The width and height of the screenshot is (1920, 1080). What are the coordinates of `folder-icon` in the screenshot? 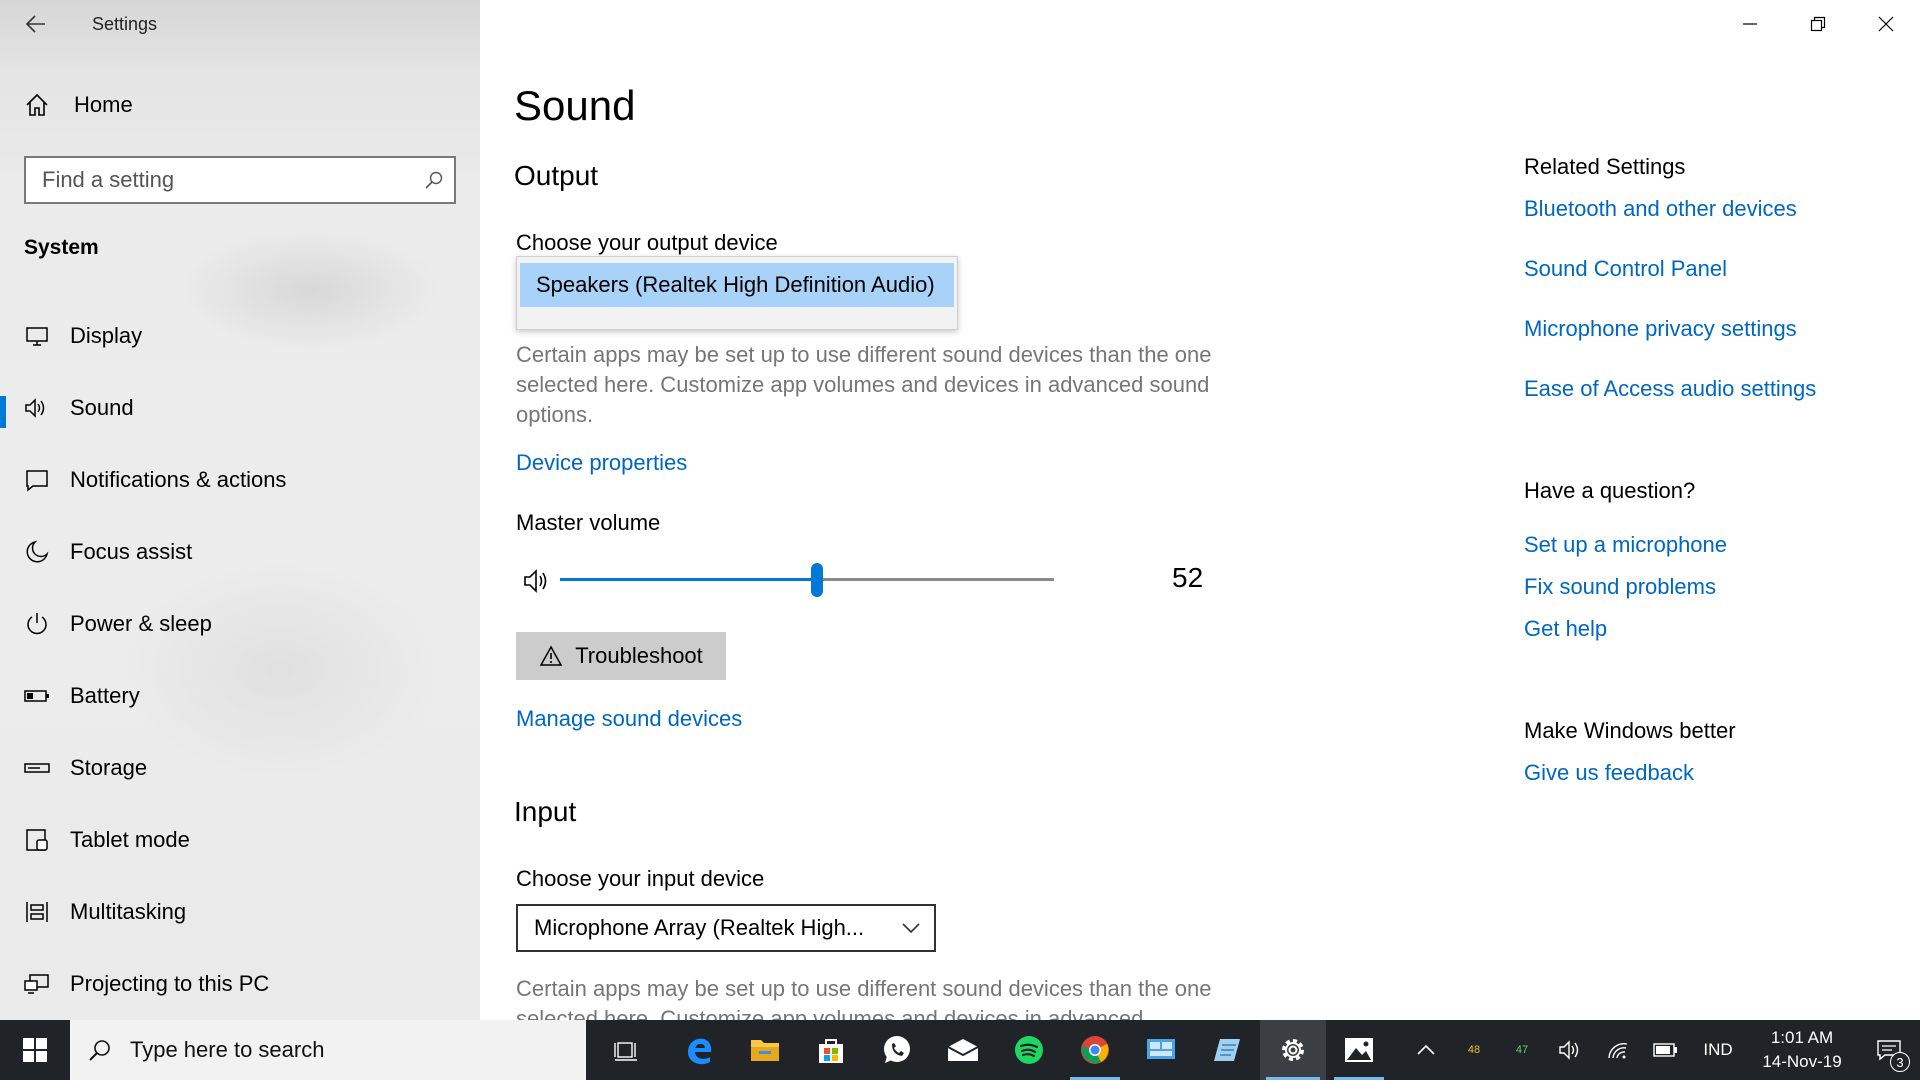 It's located at (765, 1050).